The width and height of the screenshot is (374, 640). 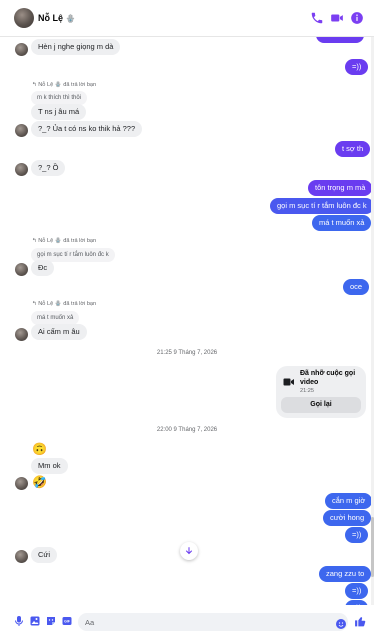 I want to click on message-outgoing: cười hong, so click(x=347, y=518).